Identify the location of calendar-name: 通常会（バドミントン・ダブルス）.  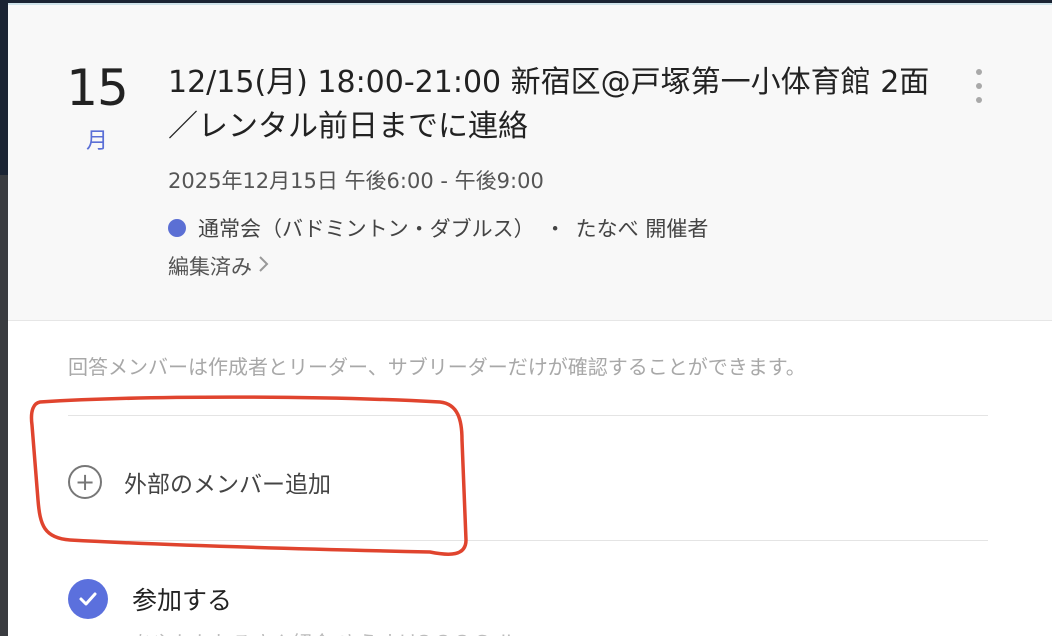
(366, 229).